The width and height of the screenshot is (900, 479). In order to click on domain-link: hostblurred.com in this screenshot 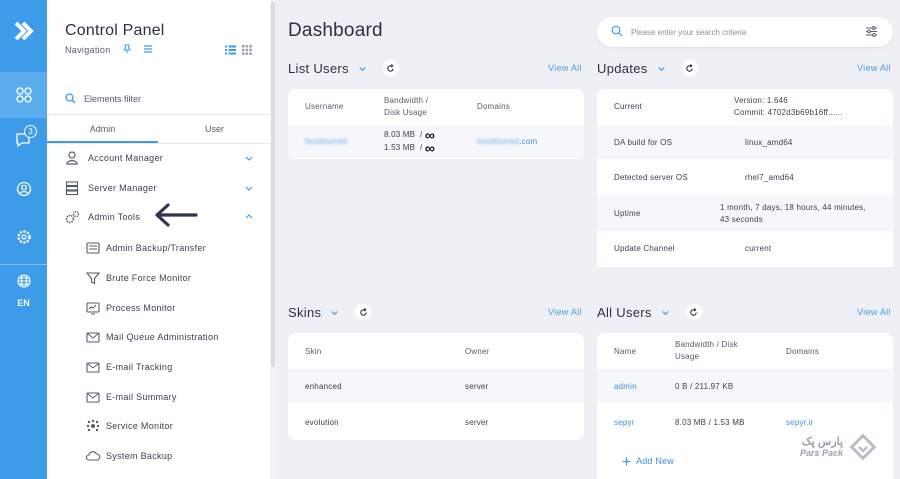, I will do `click(507, 142)`.